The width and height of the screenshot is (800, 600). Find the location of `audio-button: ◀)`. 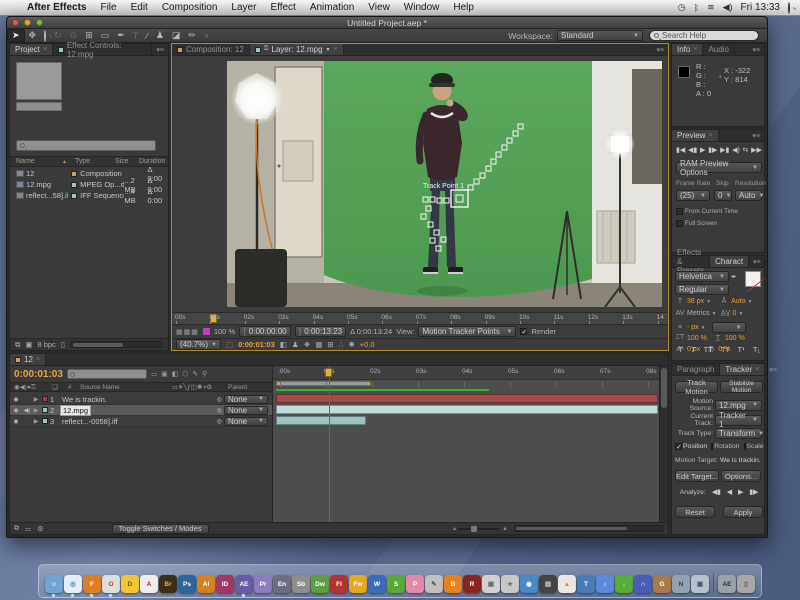

audio-button: ◀) is located at coordinates (736, 150).